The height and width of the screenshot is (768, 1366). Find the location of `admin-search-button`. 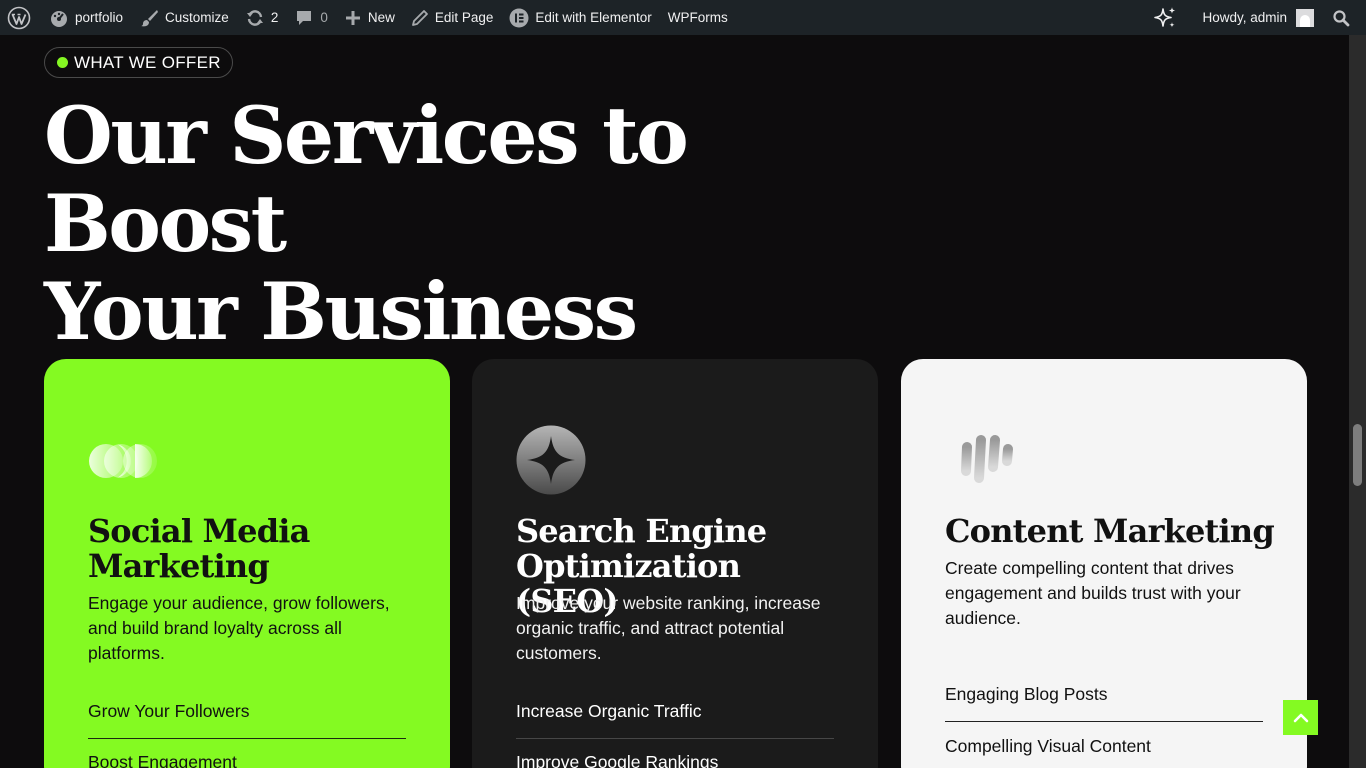

admin-search-button is located at coordinates (1344, 17).